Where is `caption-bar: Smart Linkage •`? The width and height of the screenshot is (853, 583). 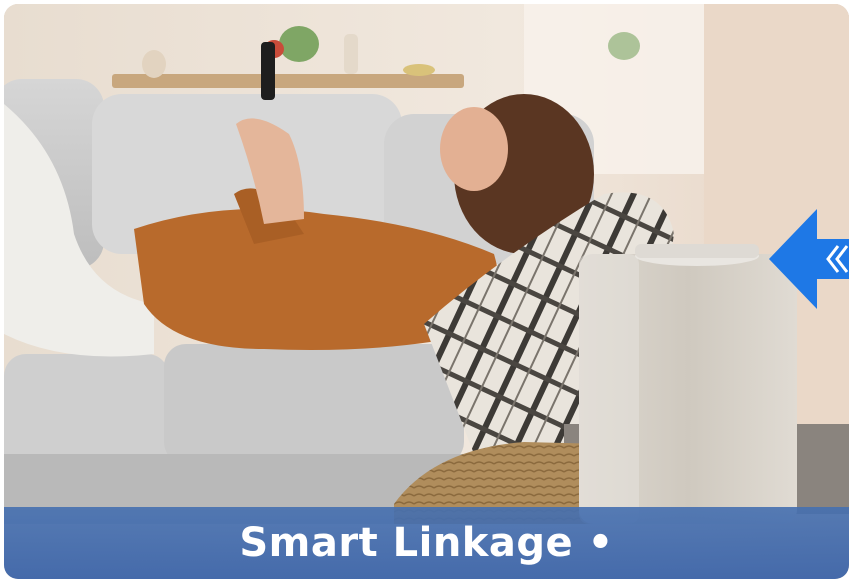
caption-bar: Smart Linkage • is located at coordinates (426, 543).